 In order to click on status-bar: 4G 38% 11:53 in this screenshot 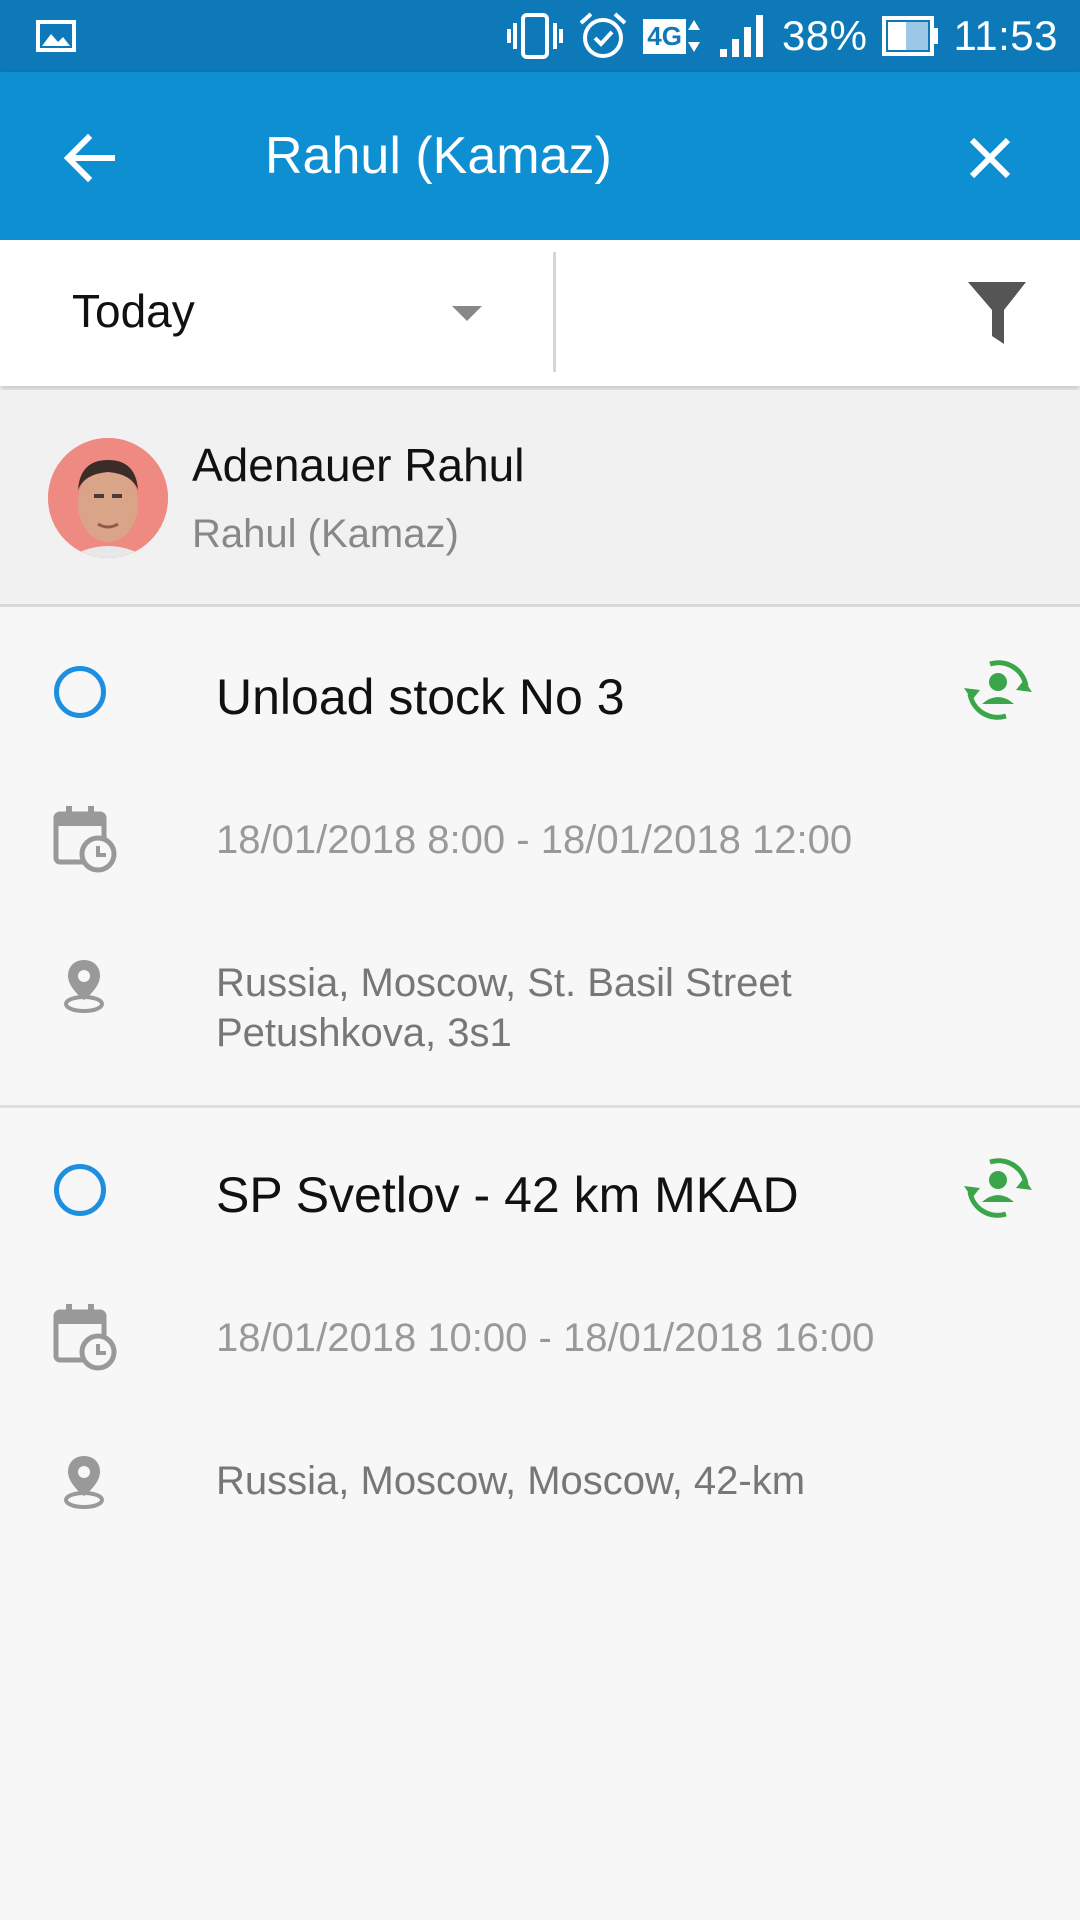, I will do `click(540, 36)`.